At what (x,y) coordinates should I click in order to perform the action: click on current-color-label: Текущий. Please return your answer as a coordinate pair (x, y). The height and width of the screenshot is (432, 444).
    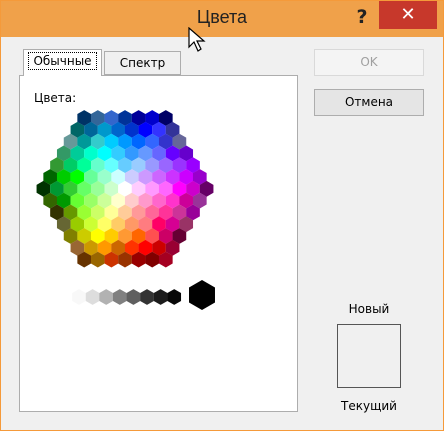
    Looking at the image, I should click on (369, 406).